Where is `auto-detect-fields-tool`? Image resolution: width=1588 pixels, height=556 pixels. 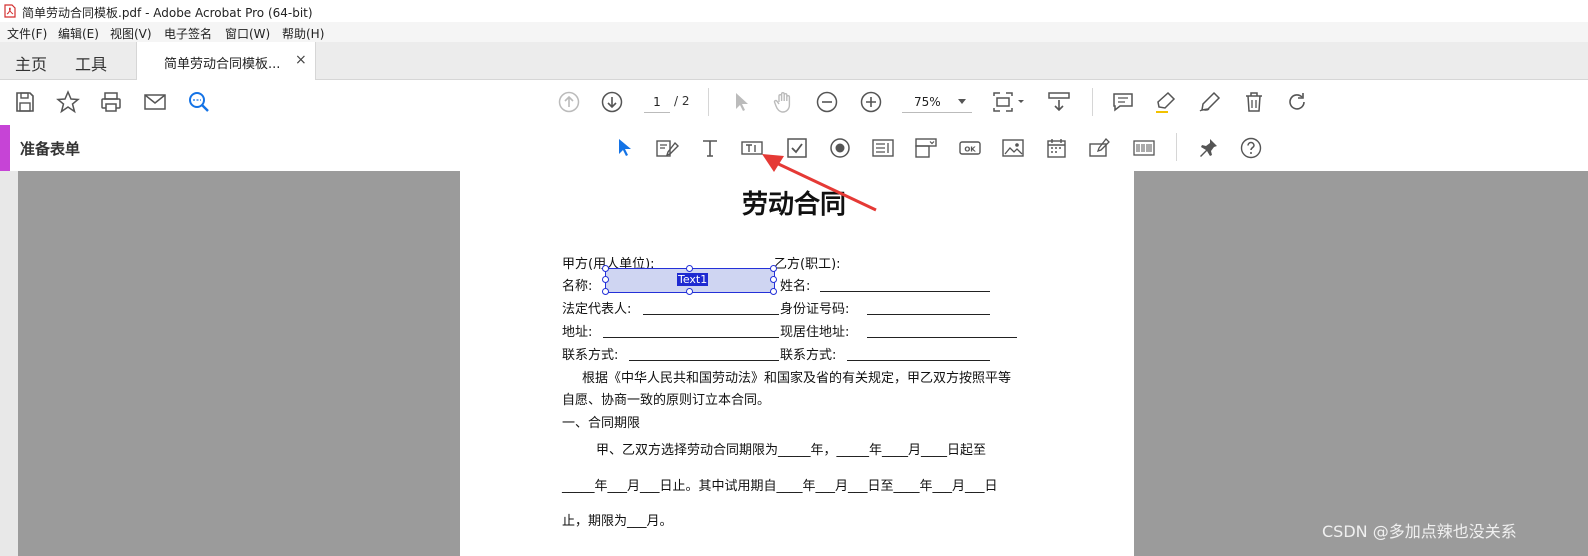 auto-detect-fields-tool is located at coordinates (668, 148).